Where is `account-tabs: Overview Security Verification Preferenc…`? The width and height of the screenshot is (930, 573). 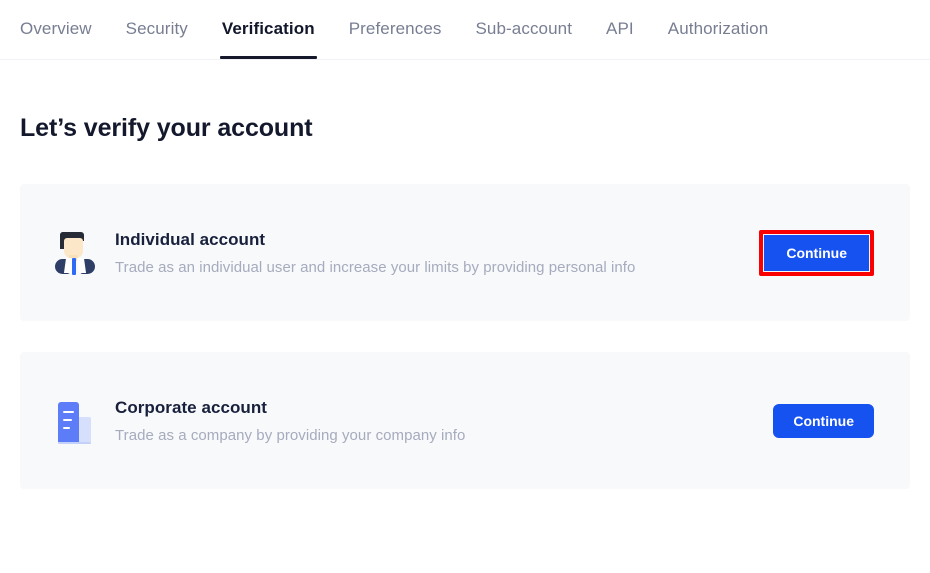
account-tabs: Overview Security Verification Preferenc… is located at coordinates (465, 30).